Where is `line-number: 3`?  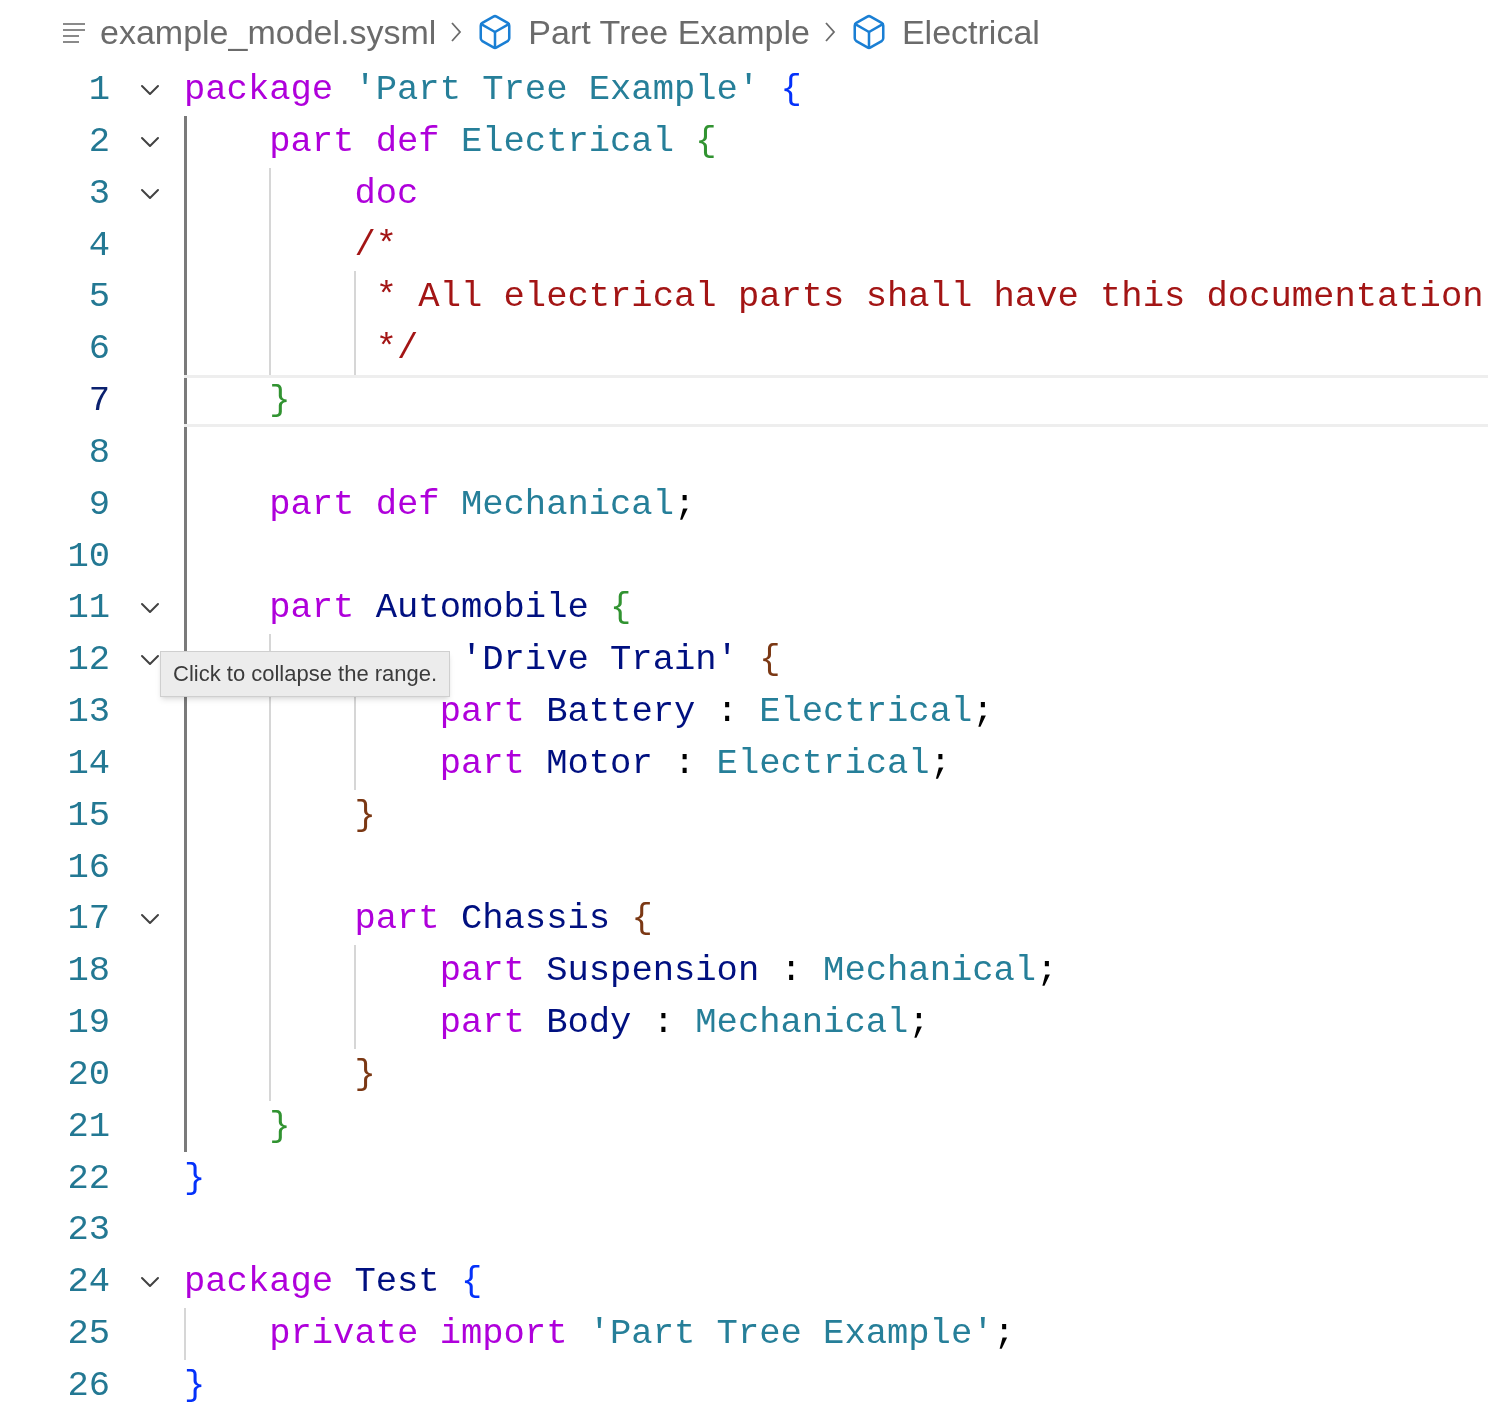 line-number: 3 is located at coordinates (98, 193).